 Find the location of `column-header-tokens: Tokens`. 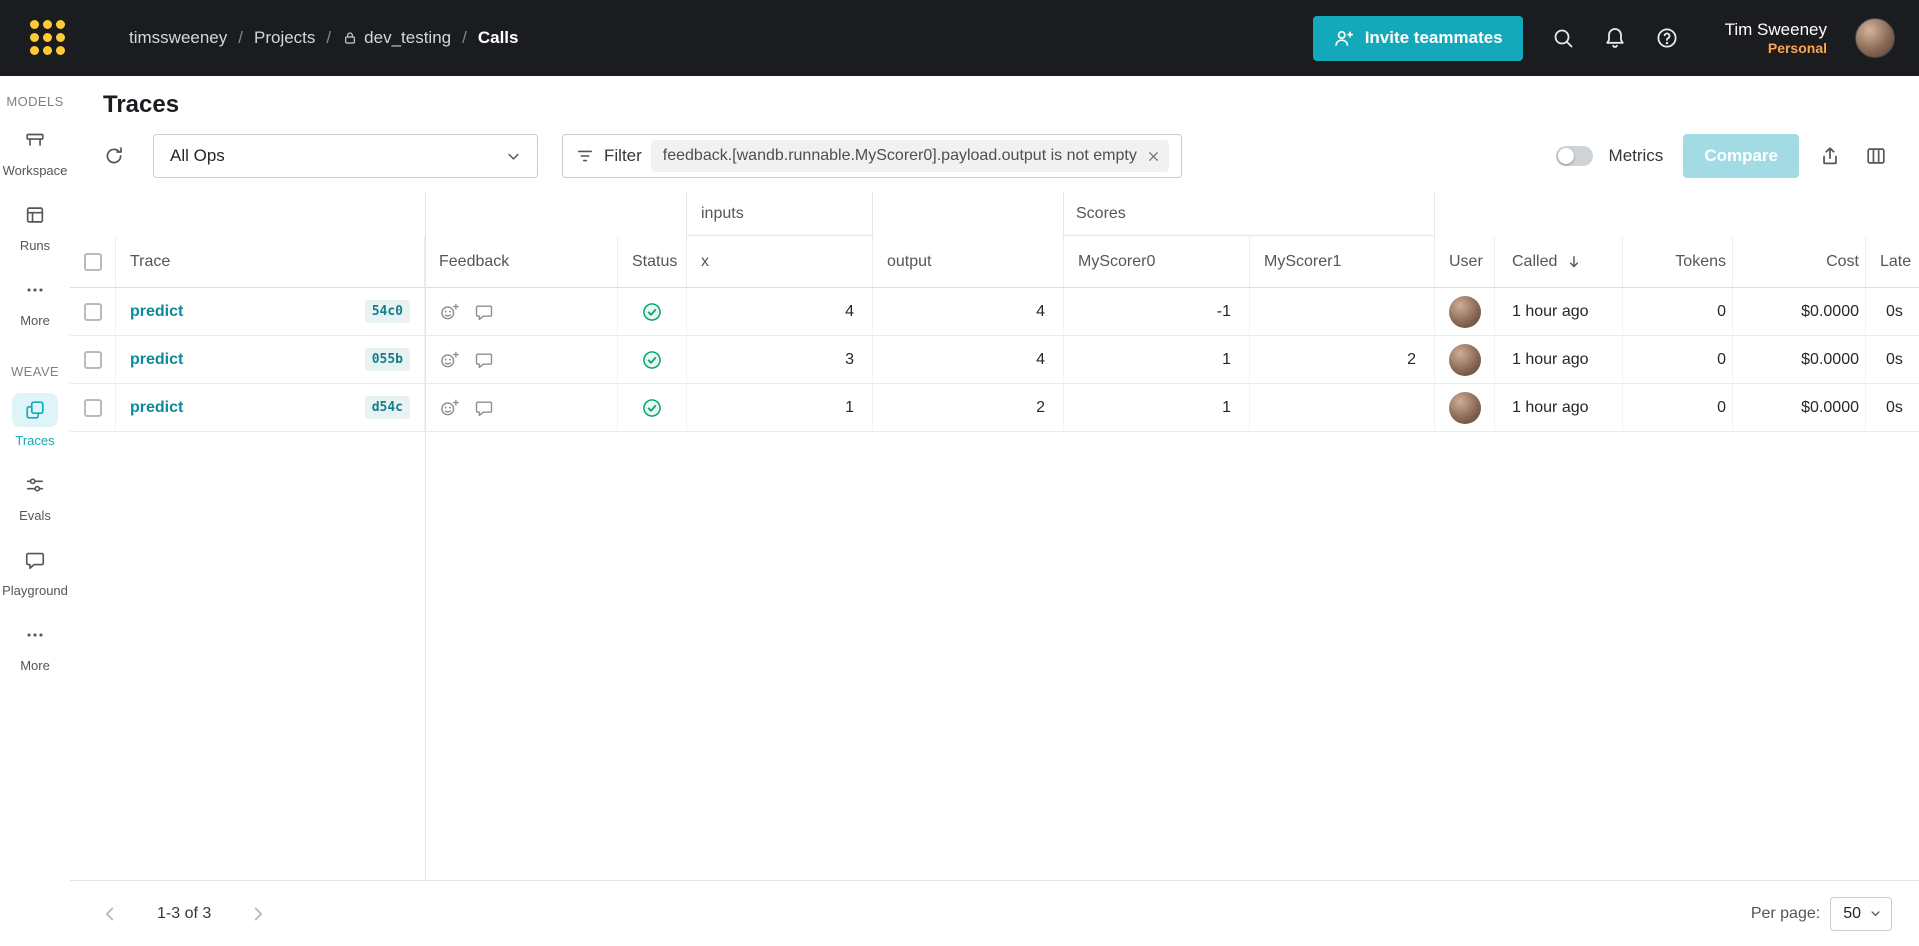

column-header-tokens: Tokens is located at coordinates (1678, 261).